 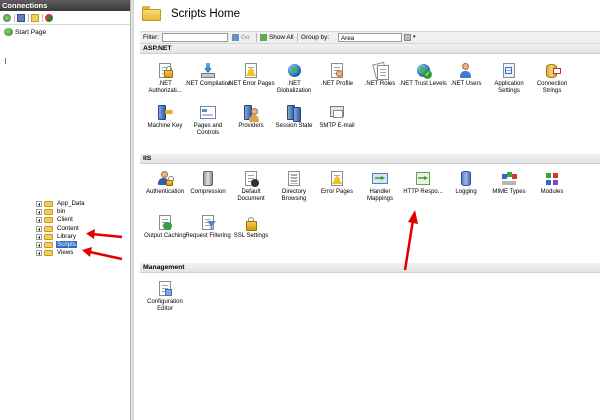 What do you see at coordinates (71, 203) in the screenshot?
I see `tree-item-label: App_Data` at bounding box center [71, 203].